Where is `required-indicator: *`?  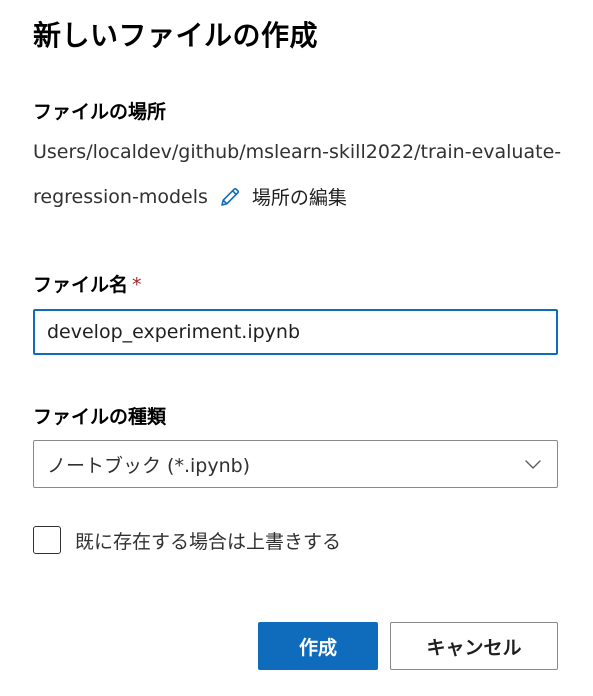 required-indicator: * is located at coordinates (137, 285).